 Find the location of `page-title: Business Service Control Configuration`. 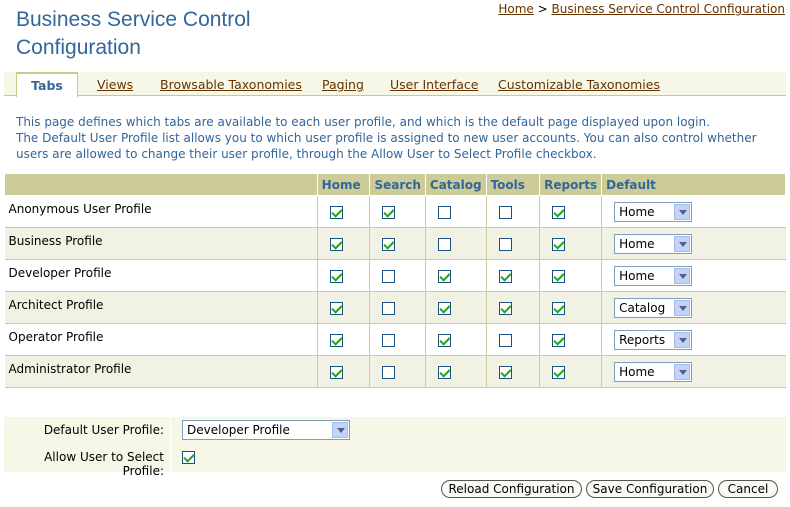

page-title: Business Service Control Configuration is located at coordinates (133, 33).